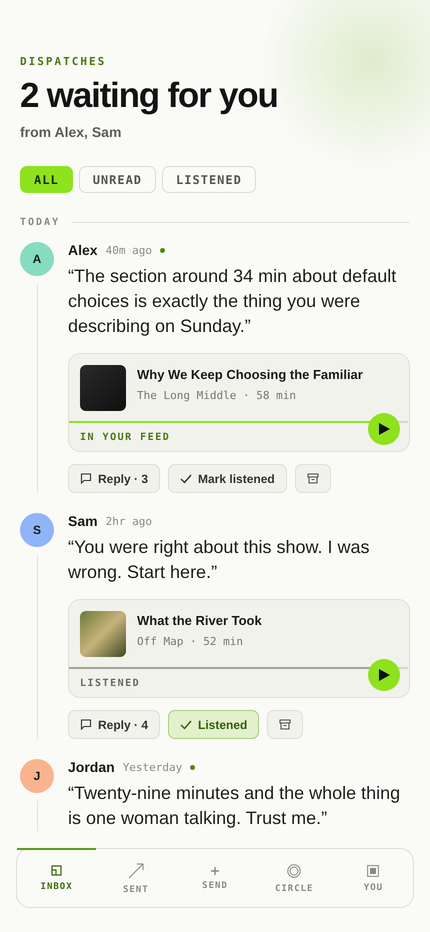  I want to click on section-label: TODAY, so click(40, 222).